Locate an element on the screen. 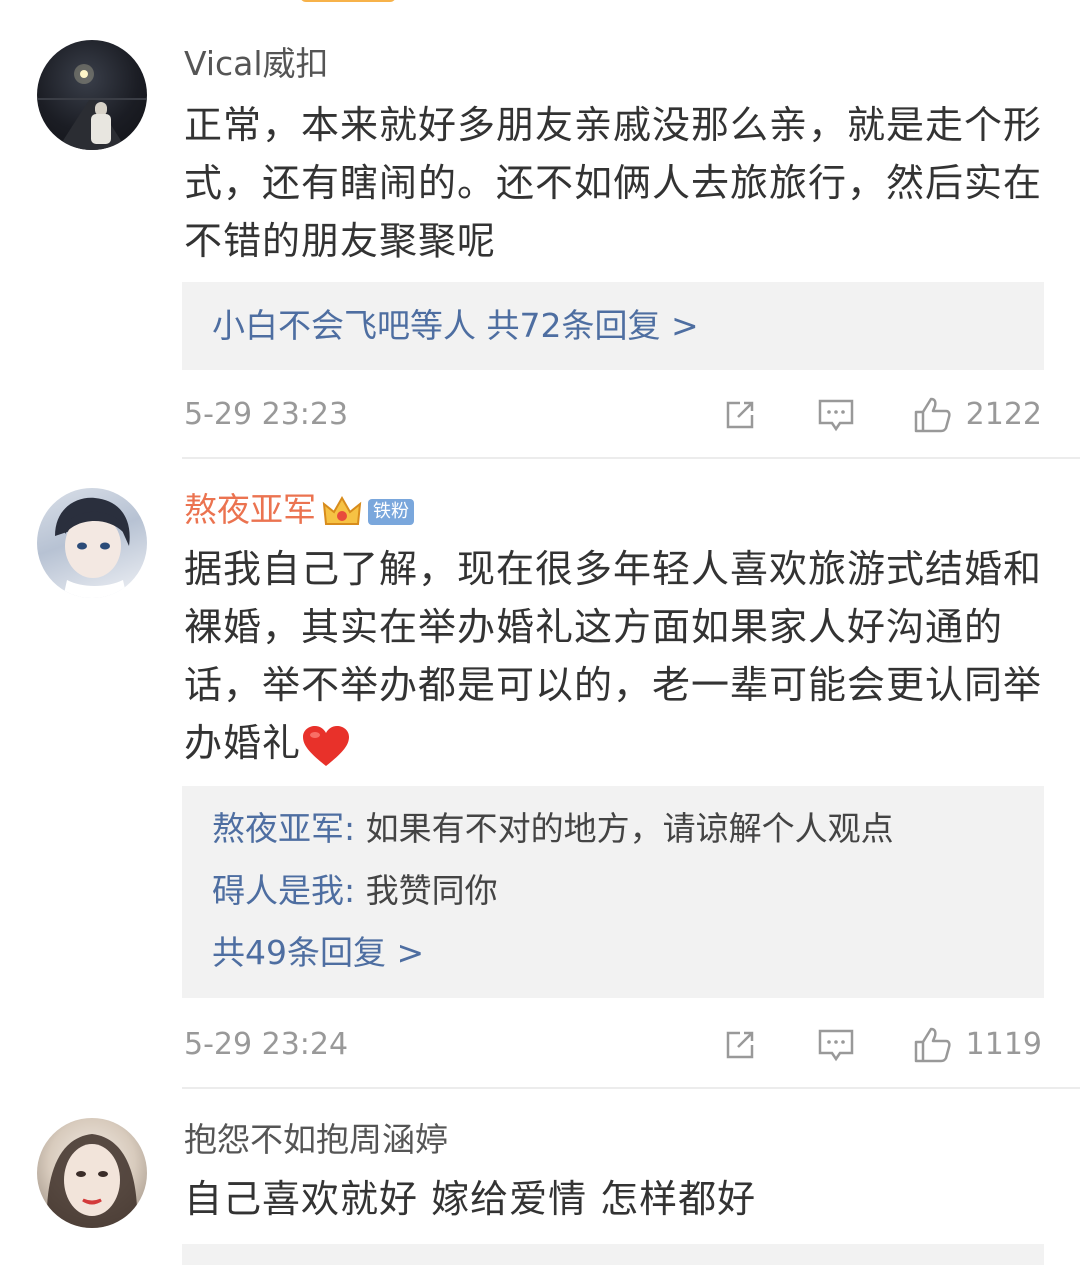 This screenshot has width=1080, height=1265. heart-icon is located at coordinates (326, 745).